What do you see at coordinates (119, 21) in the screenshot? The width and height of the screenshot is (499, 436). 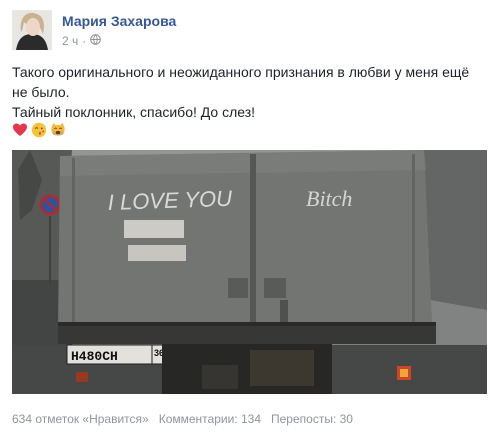 I see `author-name: Мария Захарова` at bounding box center [119, 21].